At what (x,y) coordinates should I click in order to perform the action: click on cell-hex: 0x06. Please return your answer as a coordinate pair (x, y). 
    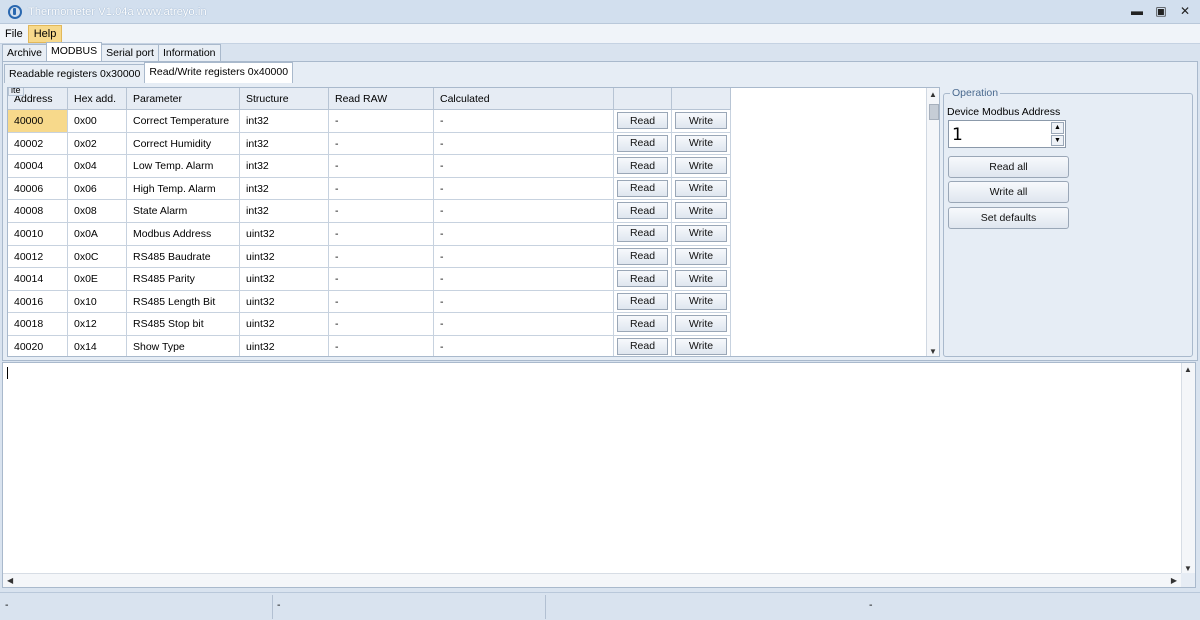
    Looking at the image, I should click on (97, 189).